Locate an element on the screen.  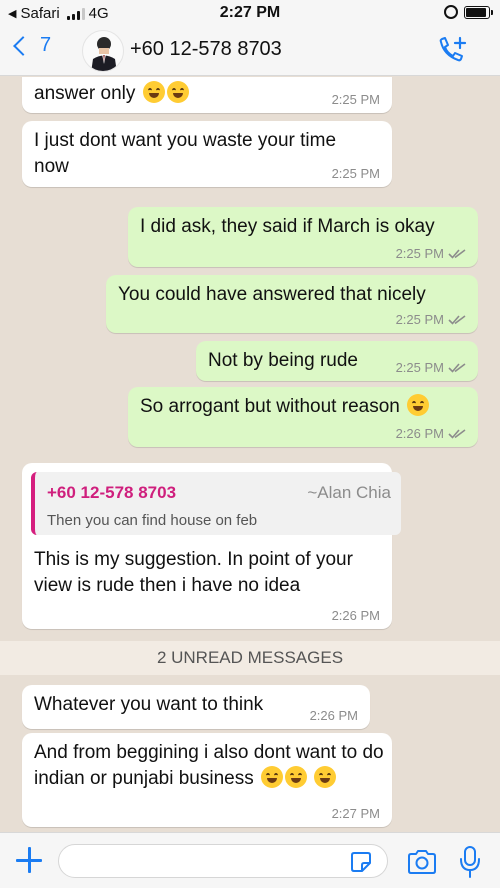
message-bubble-out: So arrogant but without reason 2:26 PM is located at coordinates (303, 417).